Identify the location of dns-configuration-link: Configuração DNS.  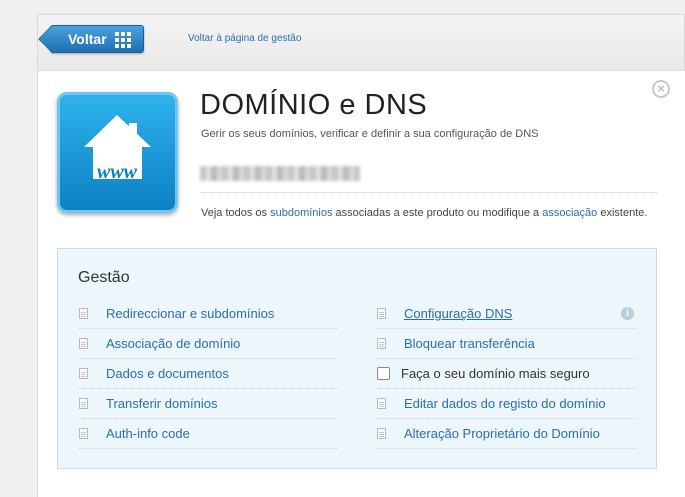
(458, 313).